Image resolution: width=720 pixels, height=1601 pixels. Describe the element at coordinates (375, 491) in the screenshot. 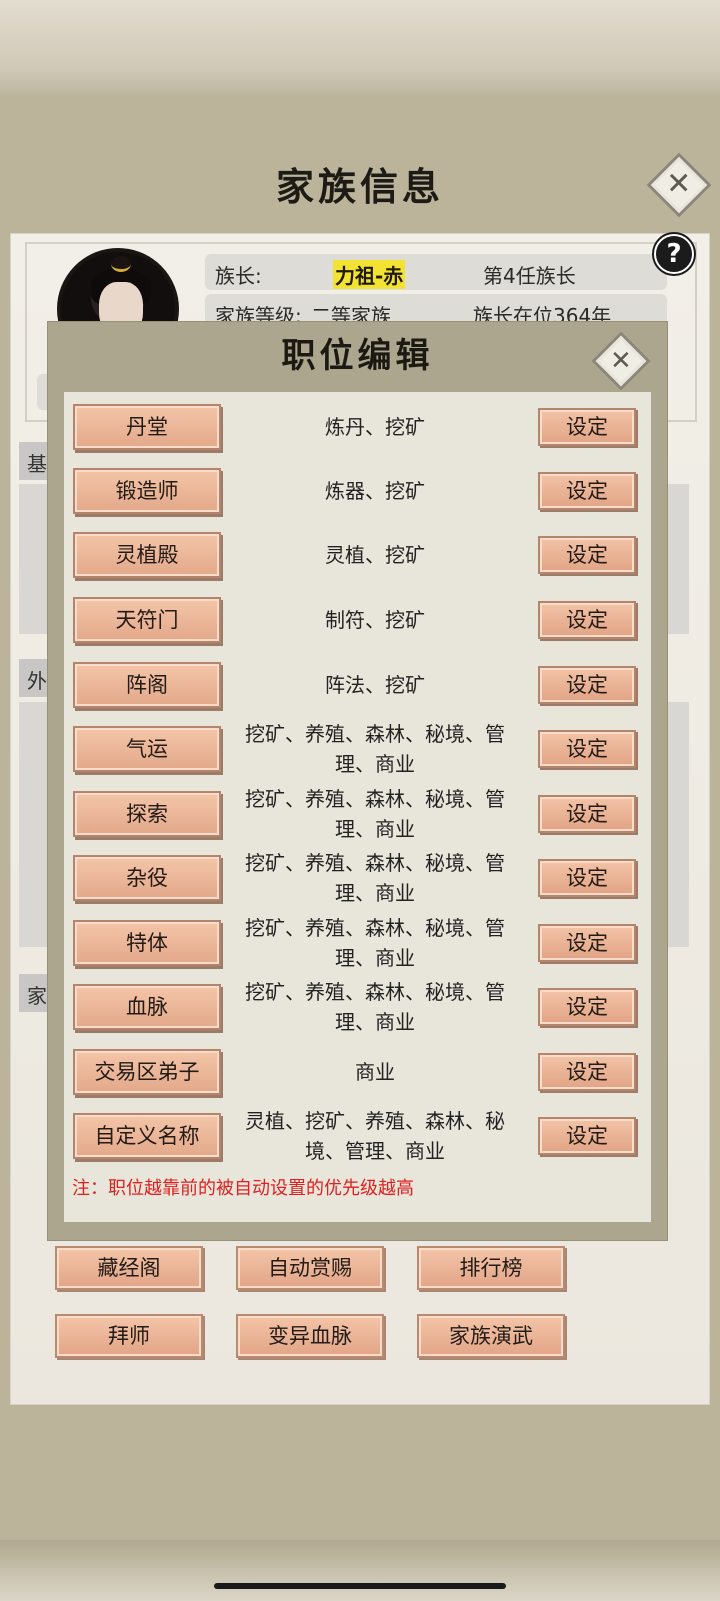

I see `position-duties: 炼器、挖矿` at that location.